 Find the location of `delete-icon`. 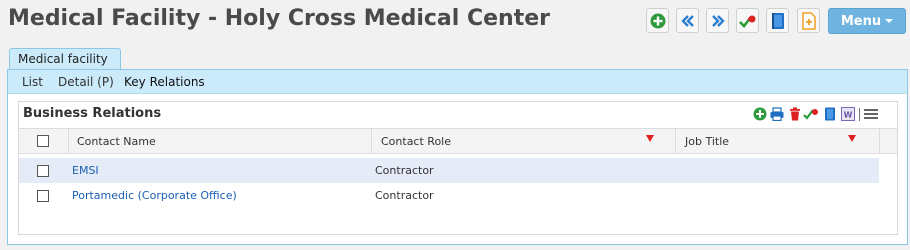

delete-icon is located at coordinates (795, 114).